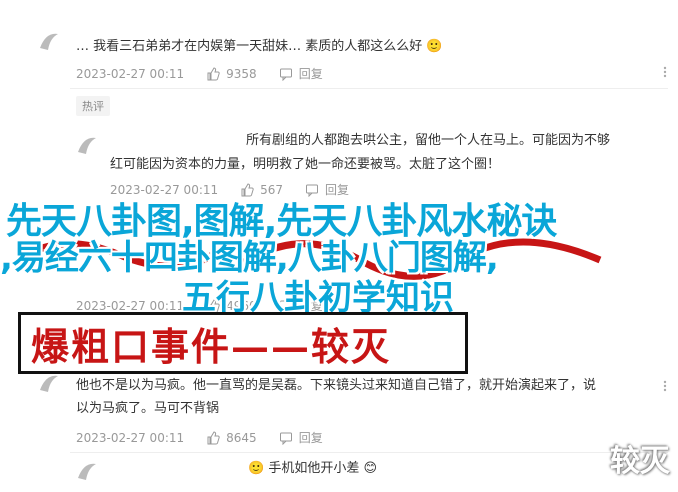 The image size is (678, 492). Describe the element at coordinates (259, 46) in the screenshot. I see `comment-text: … 我看三石弟弟才在内娱第一天甜妹… 素质的人都这么么好 🙂` at that location.